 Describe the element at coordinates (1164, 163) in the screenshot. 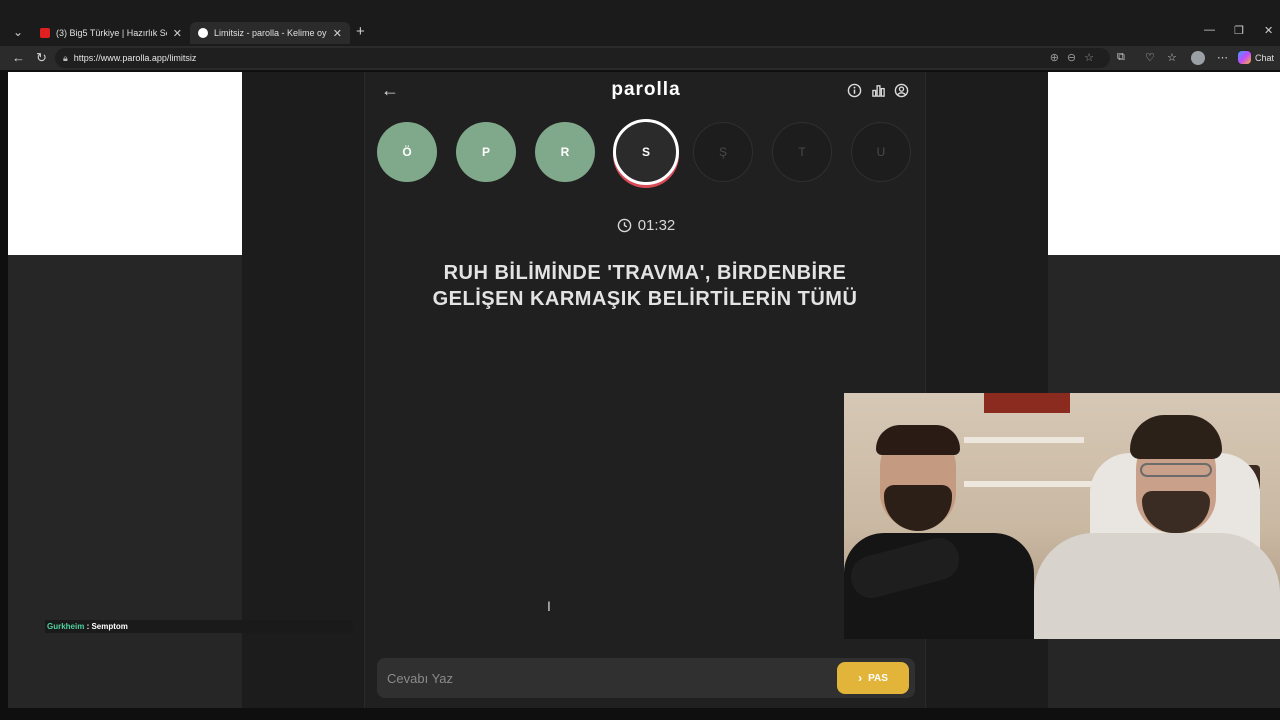

I see `ad-slot-right` at that location.